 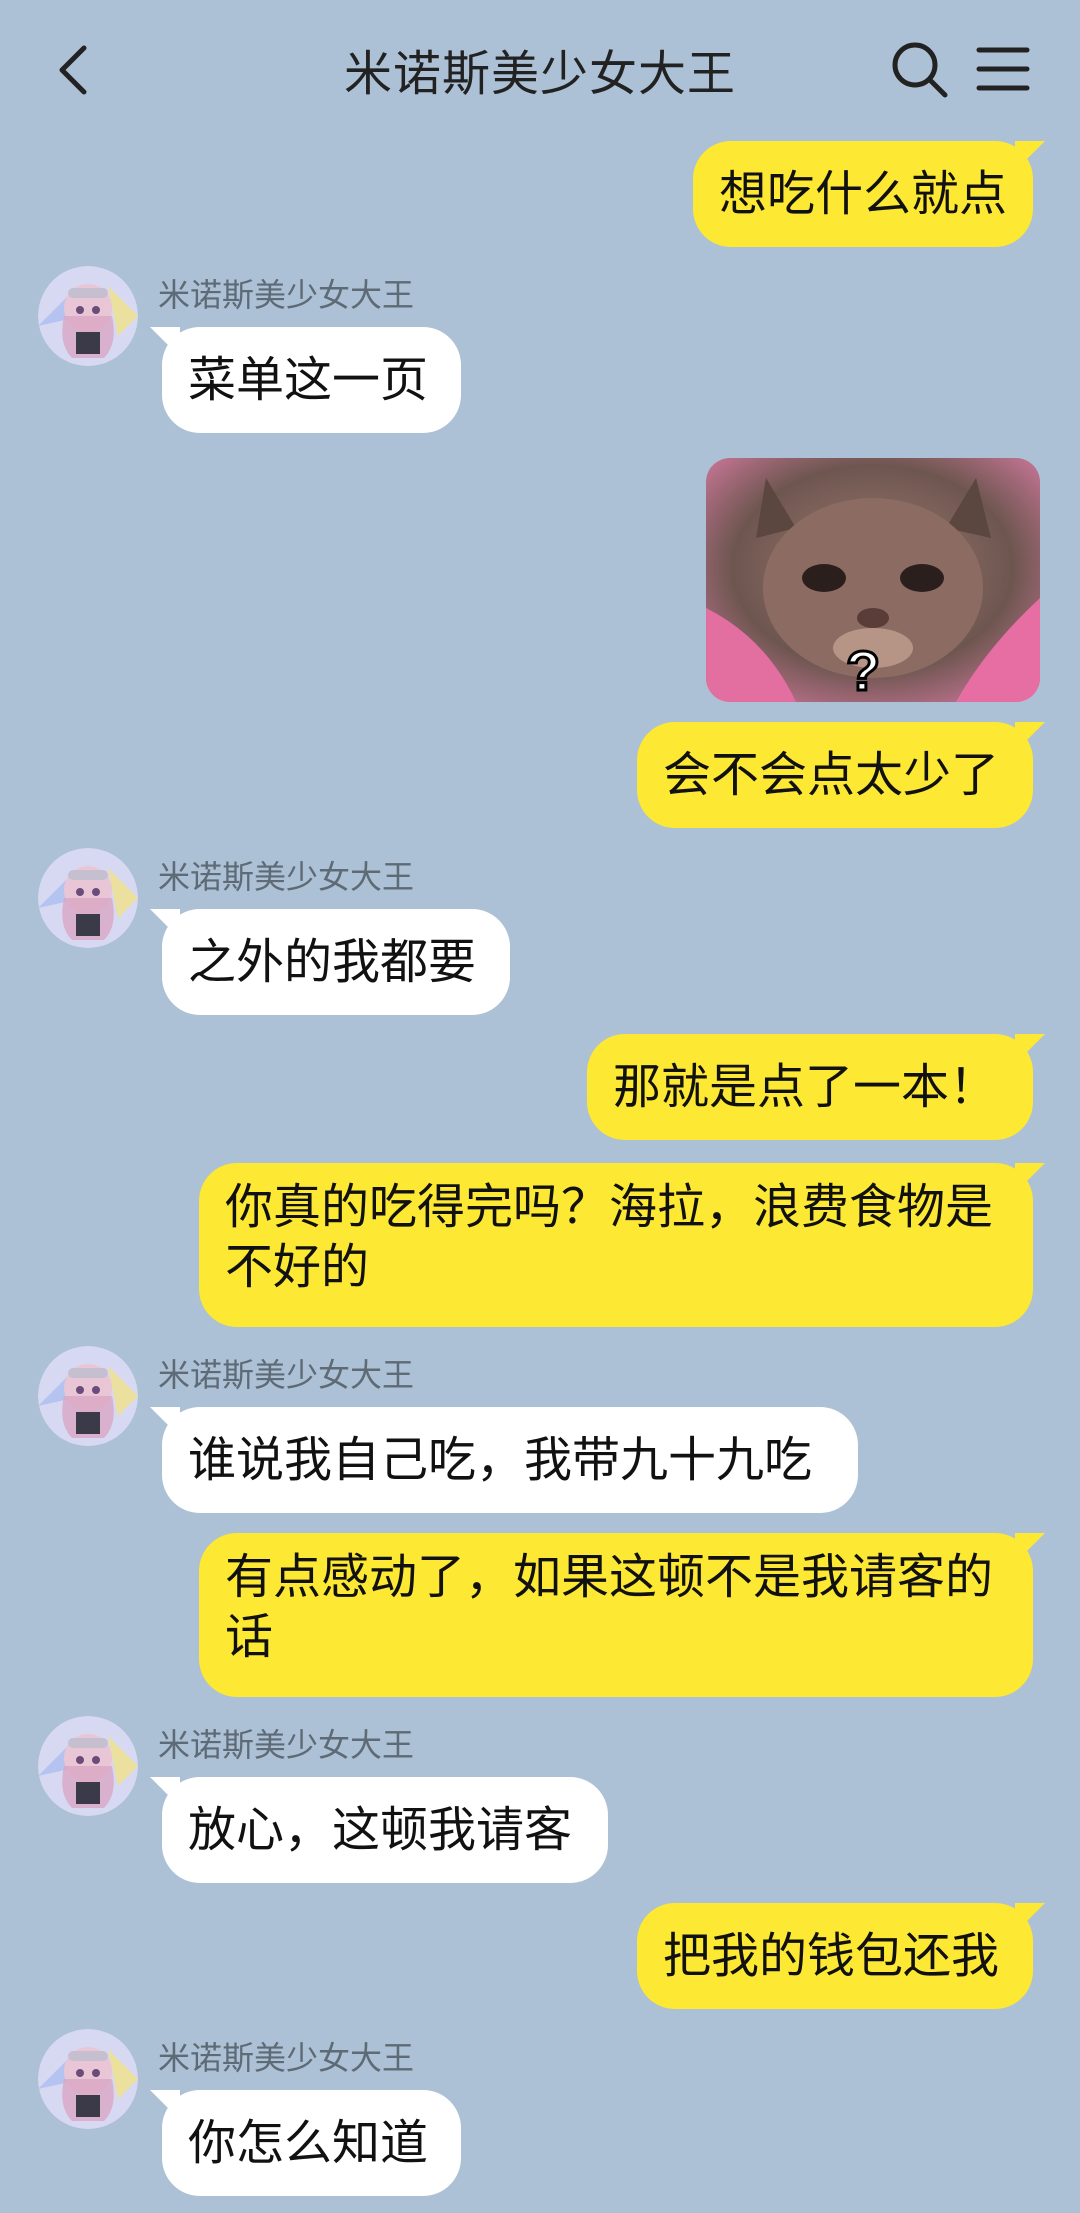 I want to click on message-text: 谁说我自己吃，我带九十九吃, so click(x=500, y=1460).